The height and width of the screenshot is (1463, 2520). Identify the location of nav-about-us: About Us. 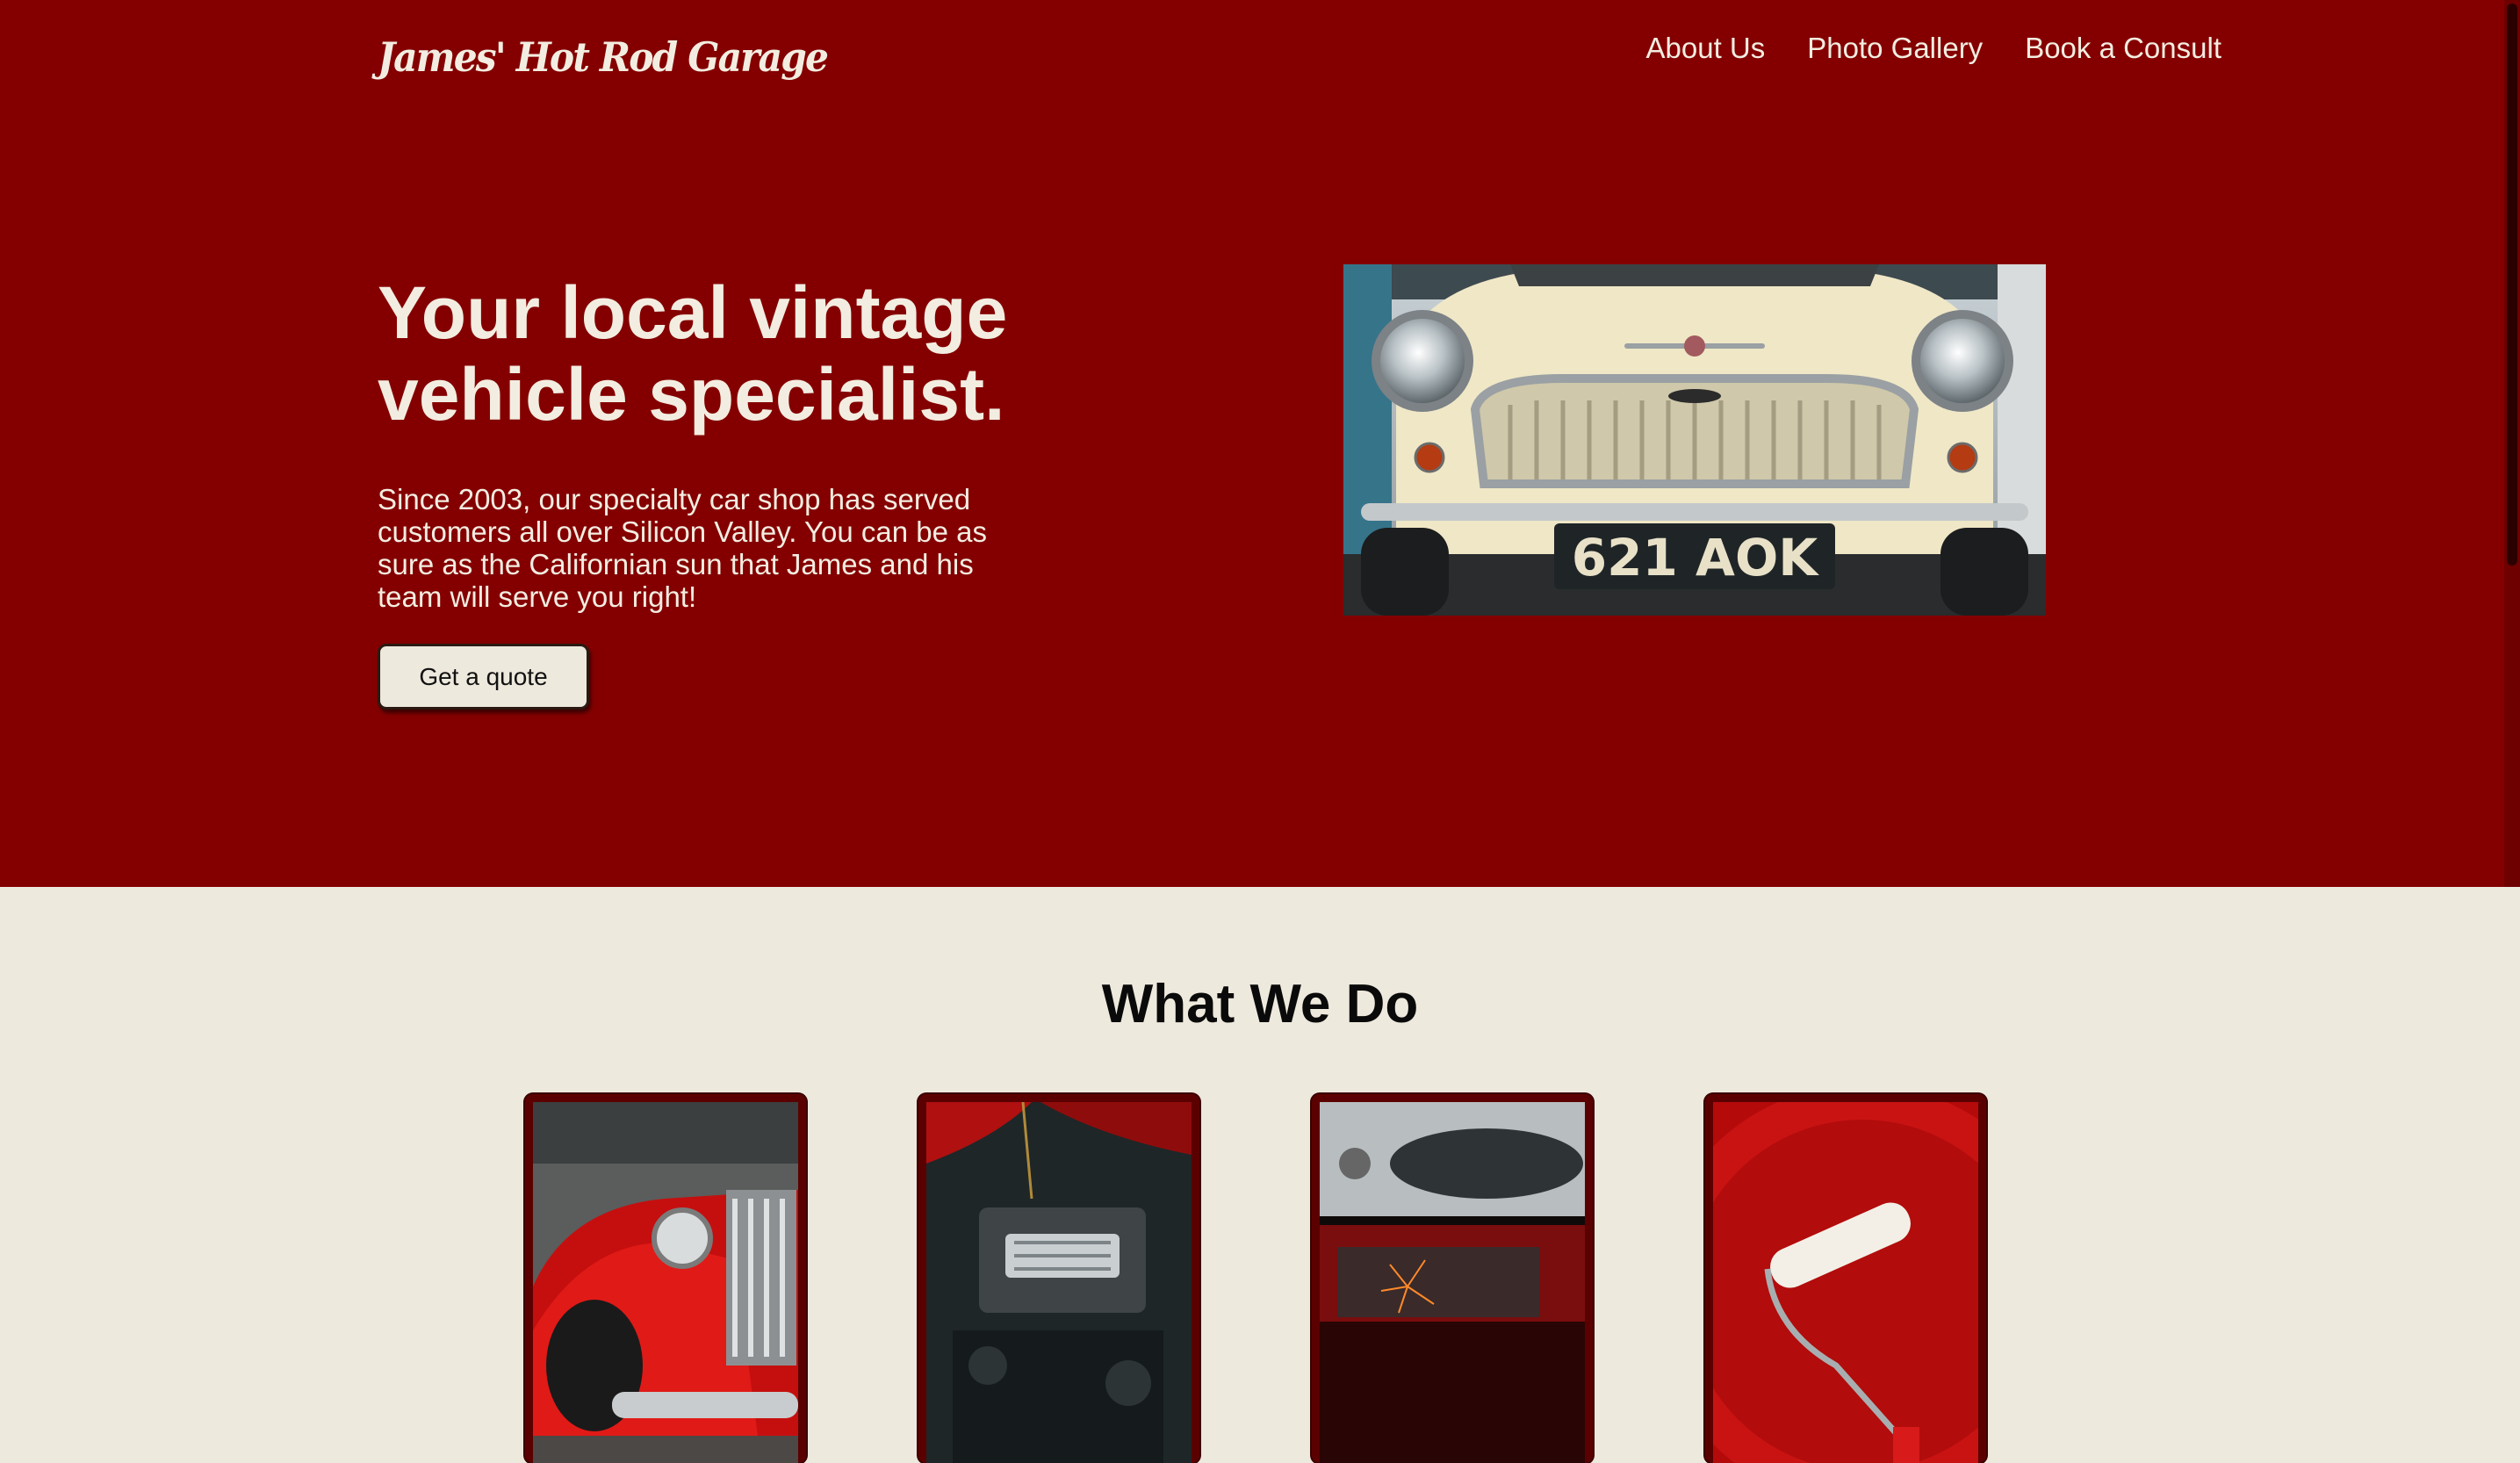
(1706, 48).